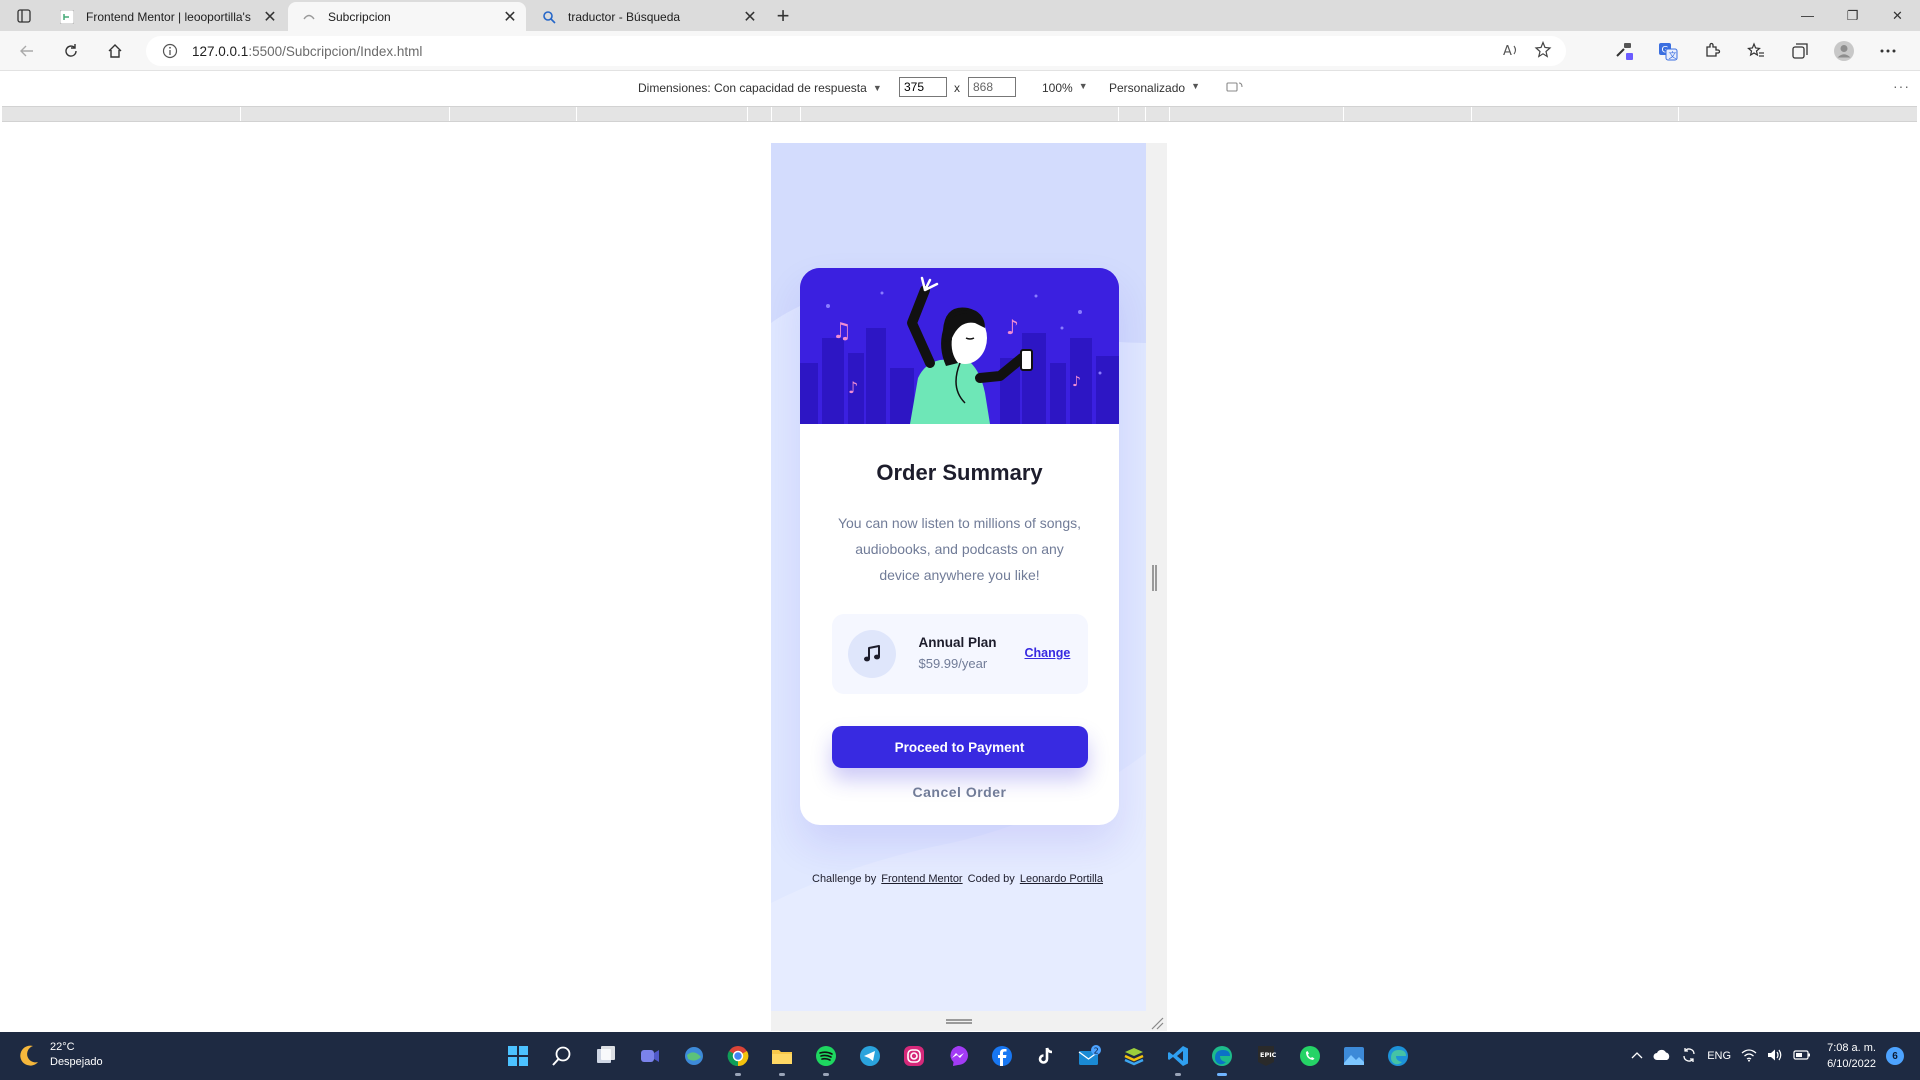 The width and height of the screenshot is (1920, 1080). Describe the element at coordinates (1235, 88) in the screenshot. I see `rotate-device-icon` at that location.